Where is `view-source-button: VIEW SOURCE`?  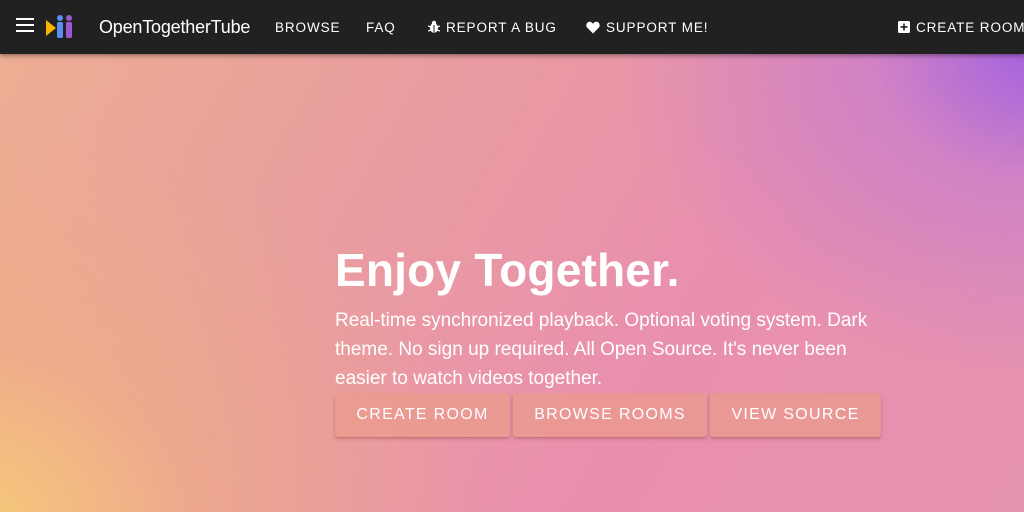 view-source-button: VIEW SOURCE is located at coordinates (795, 415).